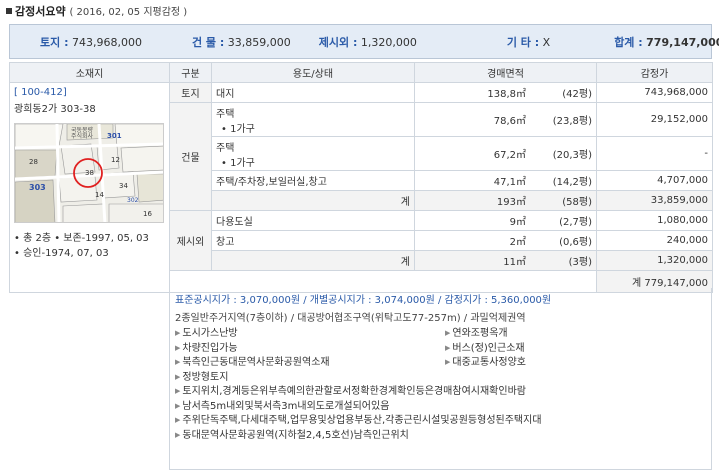 Image resolution: width=719 pixels, height=474 pixels. What do you see at coordinates (528, 42) in the screenshot?
I see `summary-other: 기 타 : X` at bounding box center [528, 42].